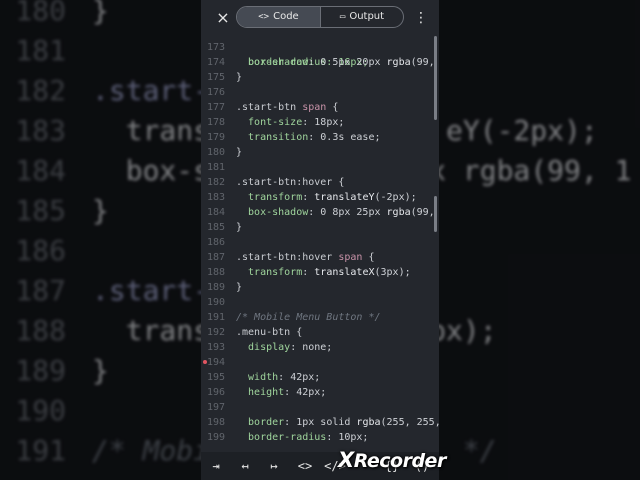 The image size is (640, 480). Describe the element at coordinates (215, 392) in the screenshot. I see `line-number: 196` at that location.